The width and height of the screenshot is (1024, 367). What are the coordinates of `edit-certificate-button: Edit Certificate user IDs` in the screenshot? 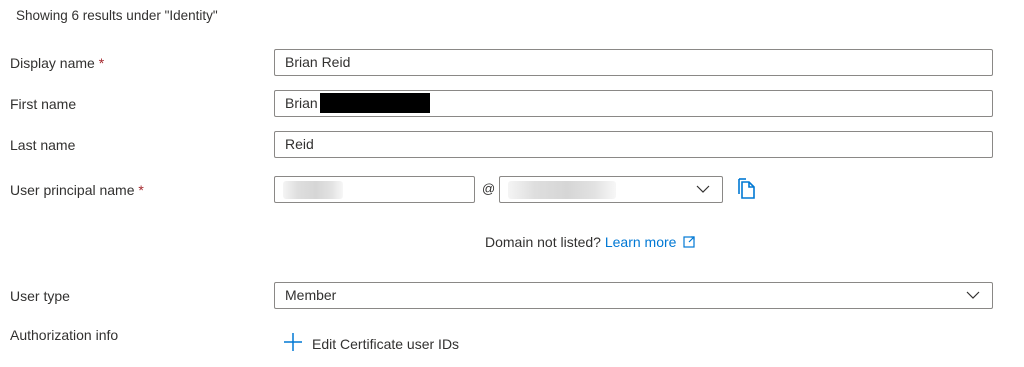 It's located at (371, 343).